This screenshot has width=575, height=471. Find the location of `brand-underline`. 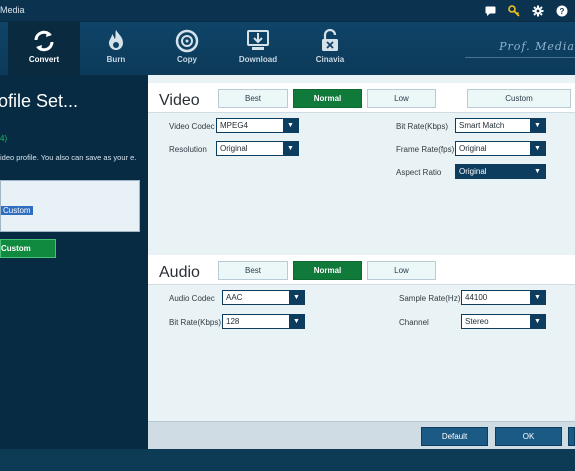

brand-underline is located at coordinates (520, 57).